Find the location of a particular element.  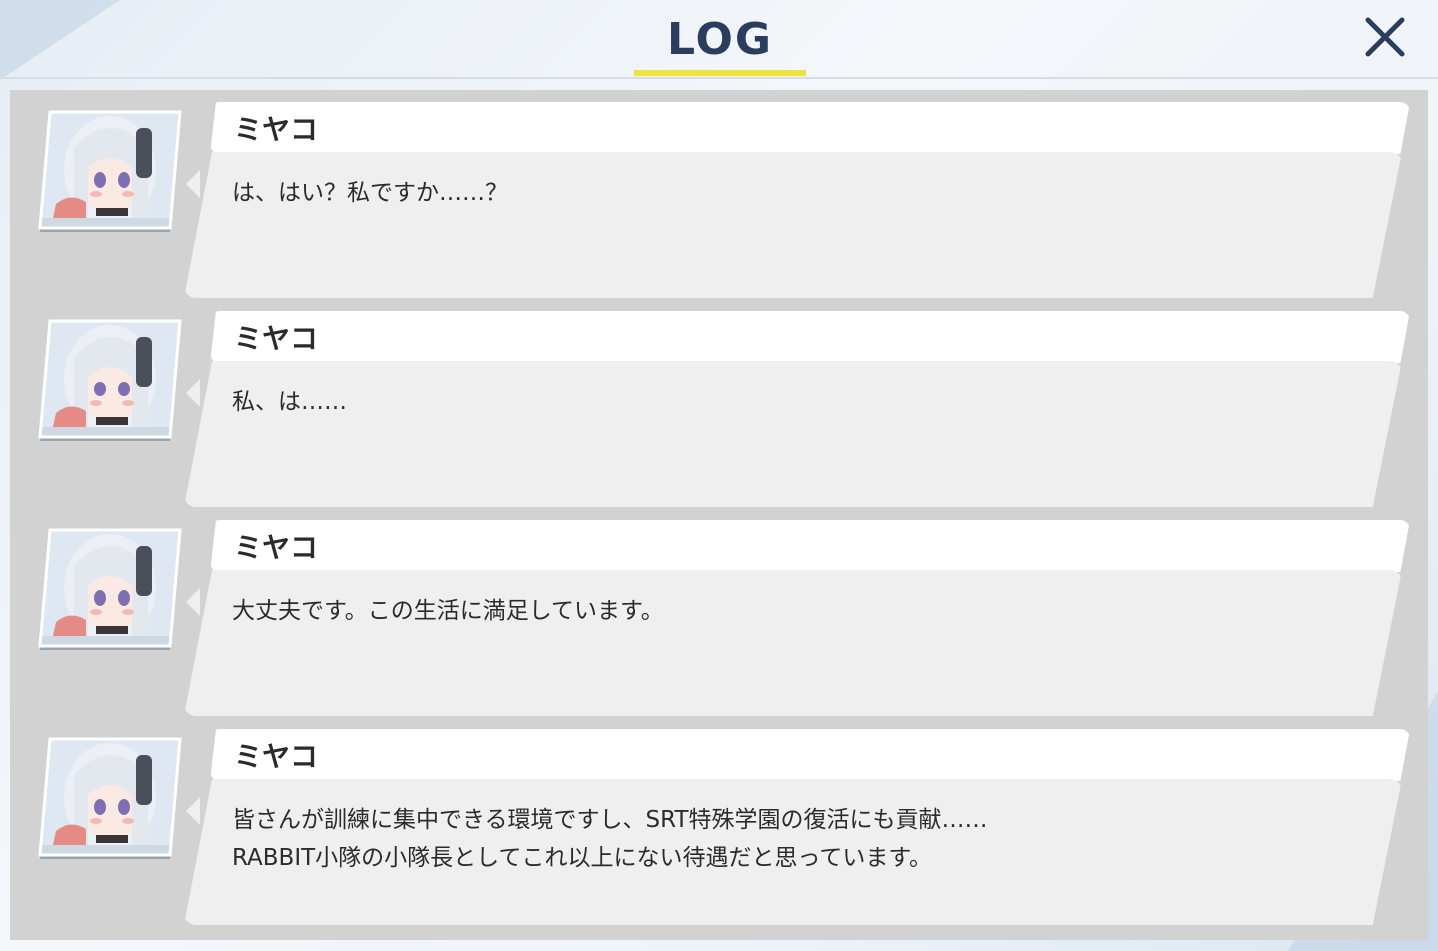

title-underline is located at coordinates (720, 73).